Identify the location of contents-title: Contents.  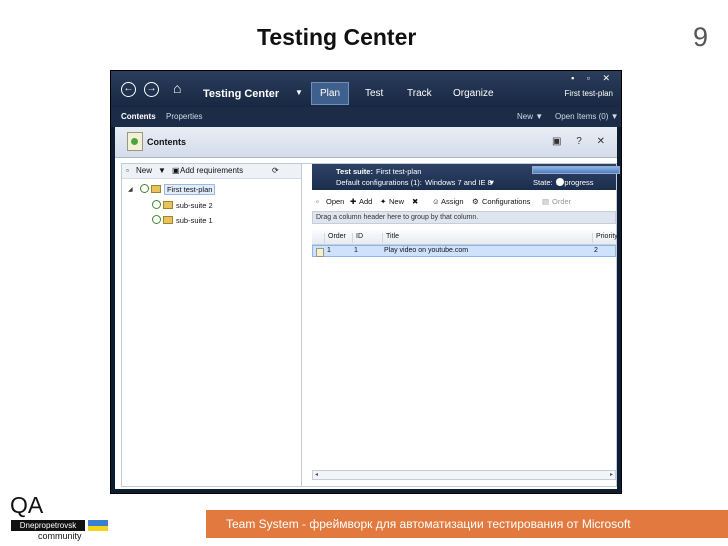
(166, 142).